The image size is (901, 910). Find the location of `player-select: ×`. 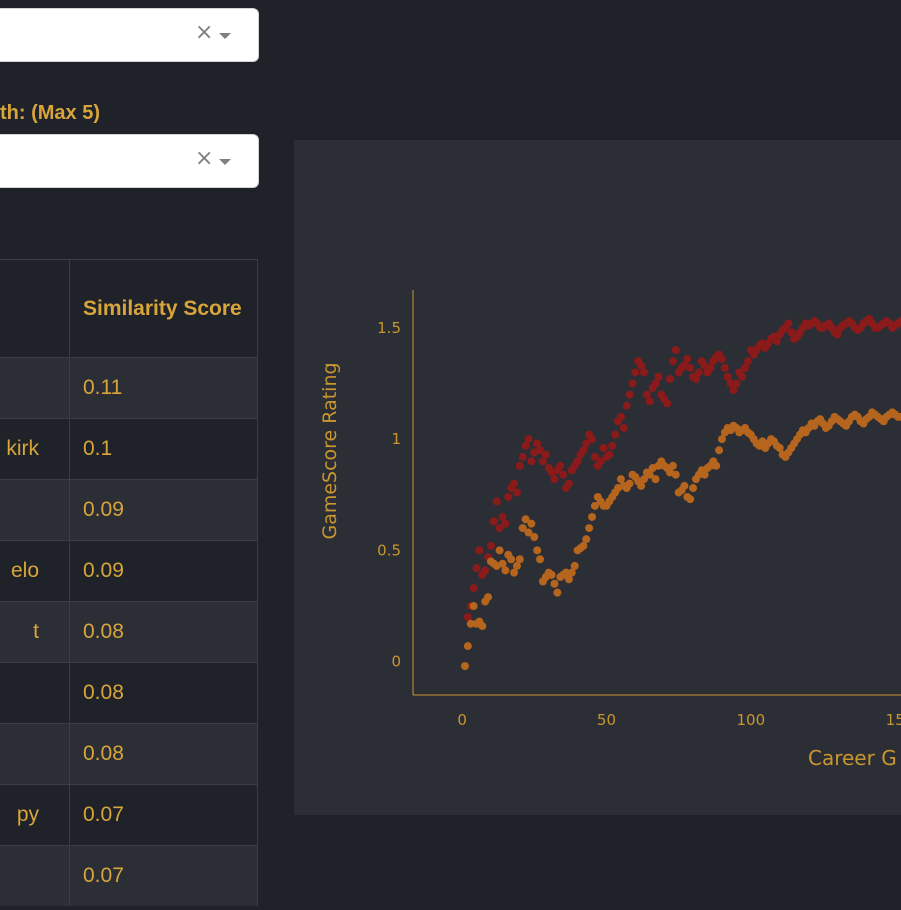

player-select: × is located at coordinates (129, 35).